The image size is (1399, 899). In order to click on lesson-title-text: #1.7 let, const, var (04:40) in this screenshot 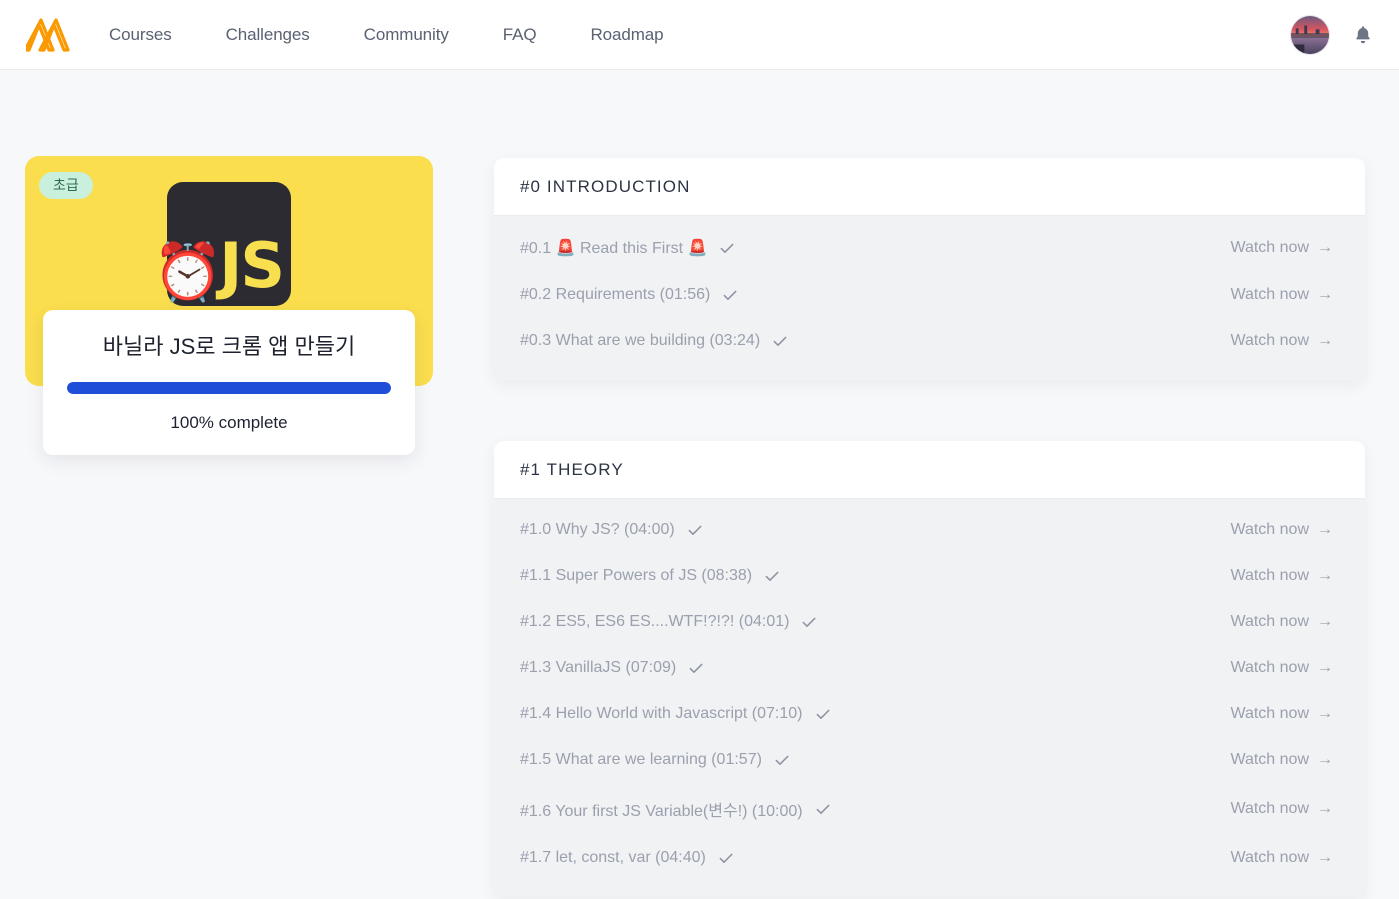, I will do `click(613, 857)`.